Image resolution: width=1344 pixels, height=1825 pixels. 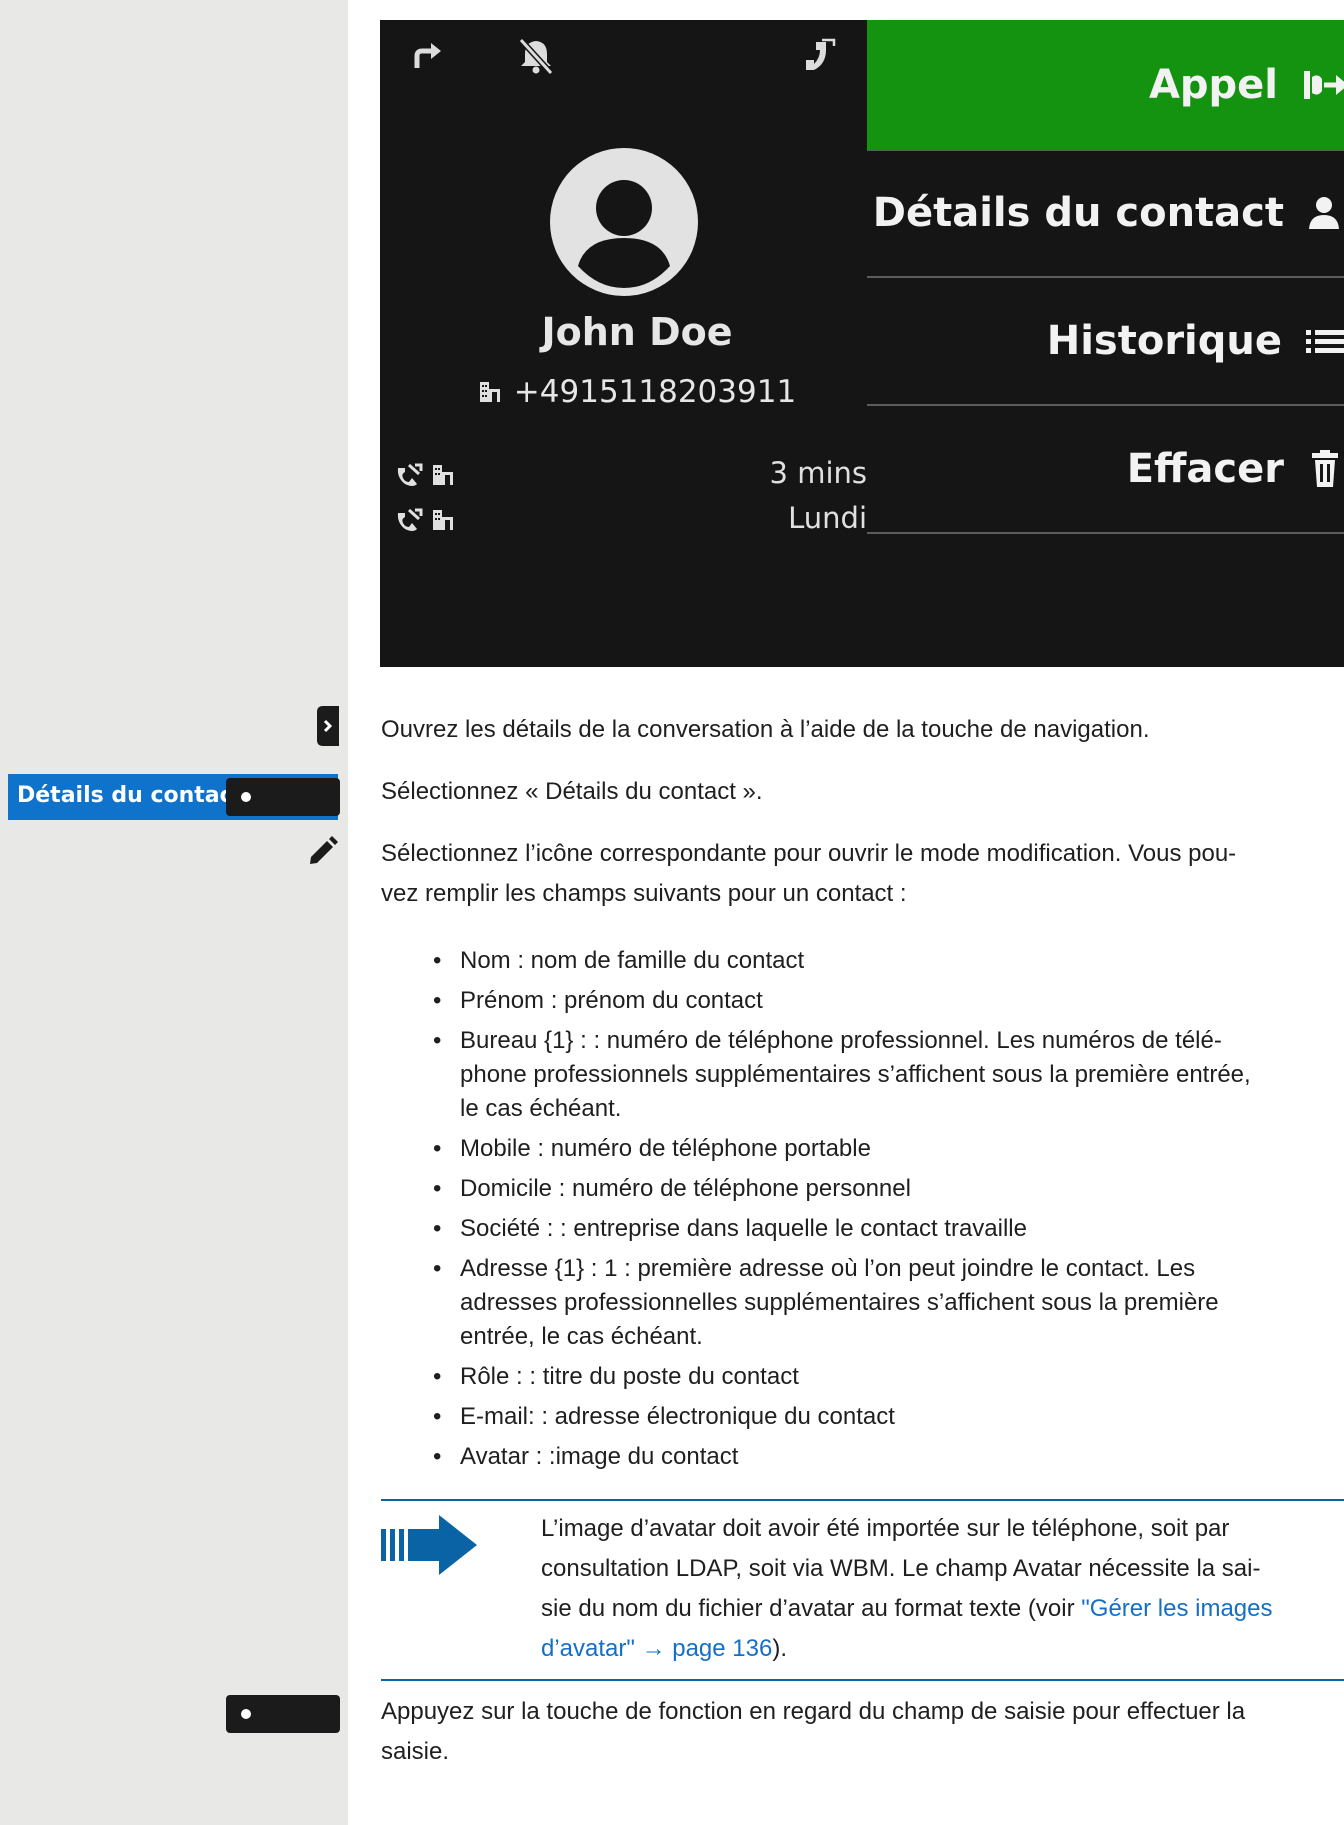 I want to click on bell-off-icon, so click(x=536, y=56).